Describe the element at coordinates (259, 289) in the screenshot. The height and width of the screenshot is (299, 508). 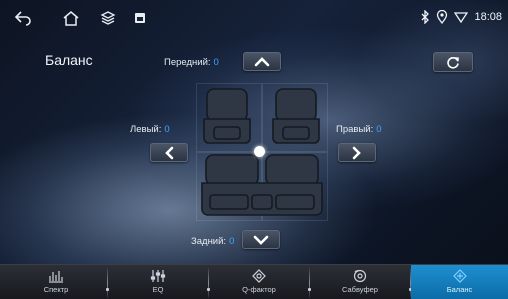
I see `tab-label: Q-фактор` at that location.